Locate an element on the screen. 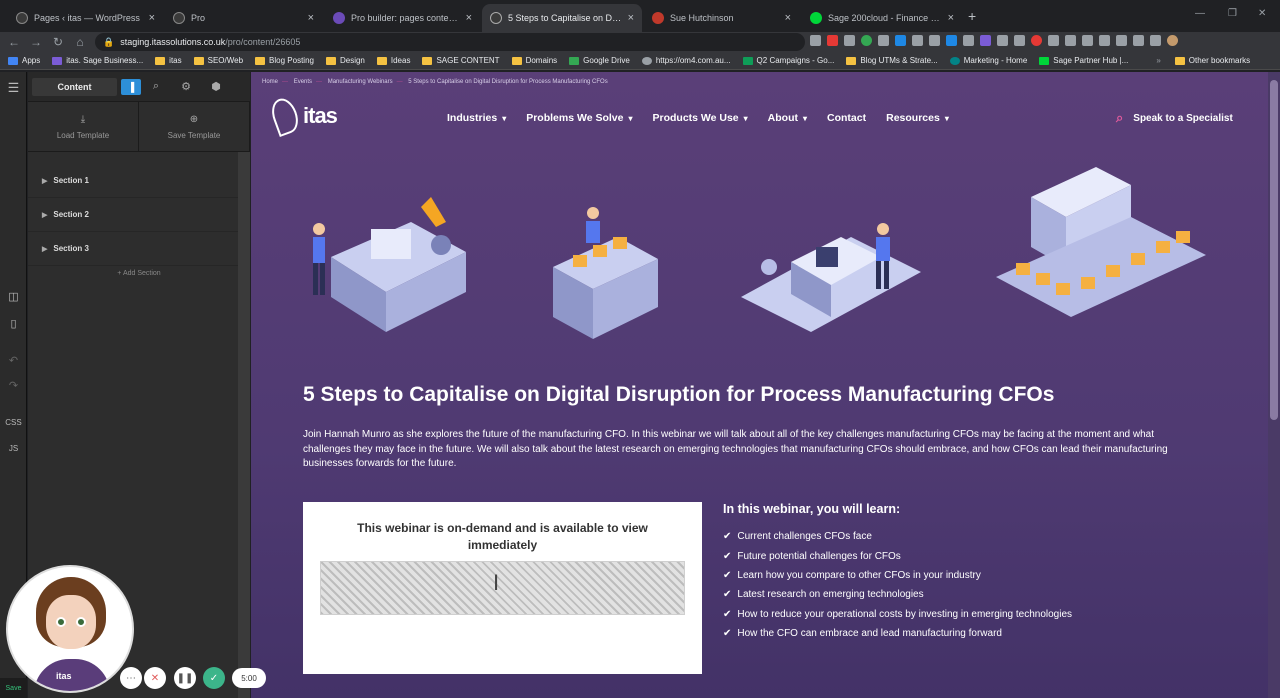 This screenshot has width=1280, height=698. section-2: ▶ Section 2 is located at coordinates (139, 215).